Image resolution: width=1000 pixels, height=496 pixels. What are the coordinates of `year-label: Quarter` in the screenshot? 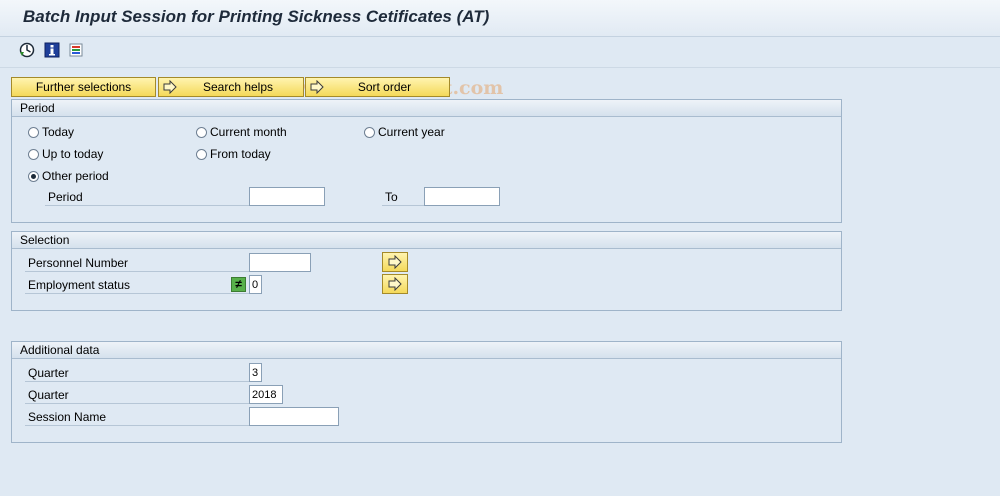 It's located at (137, 395).